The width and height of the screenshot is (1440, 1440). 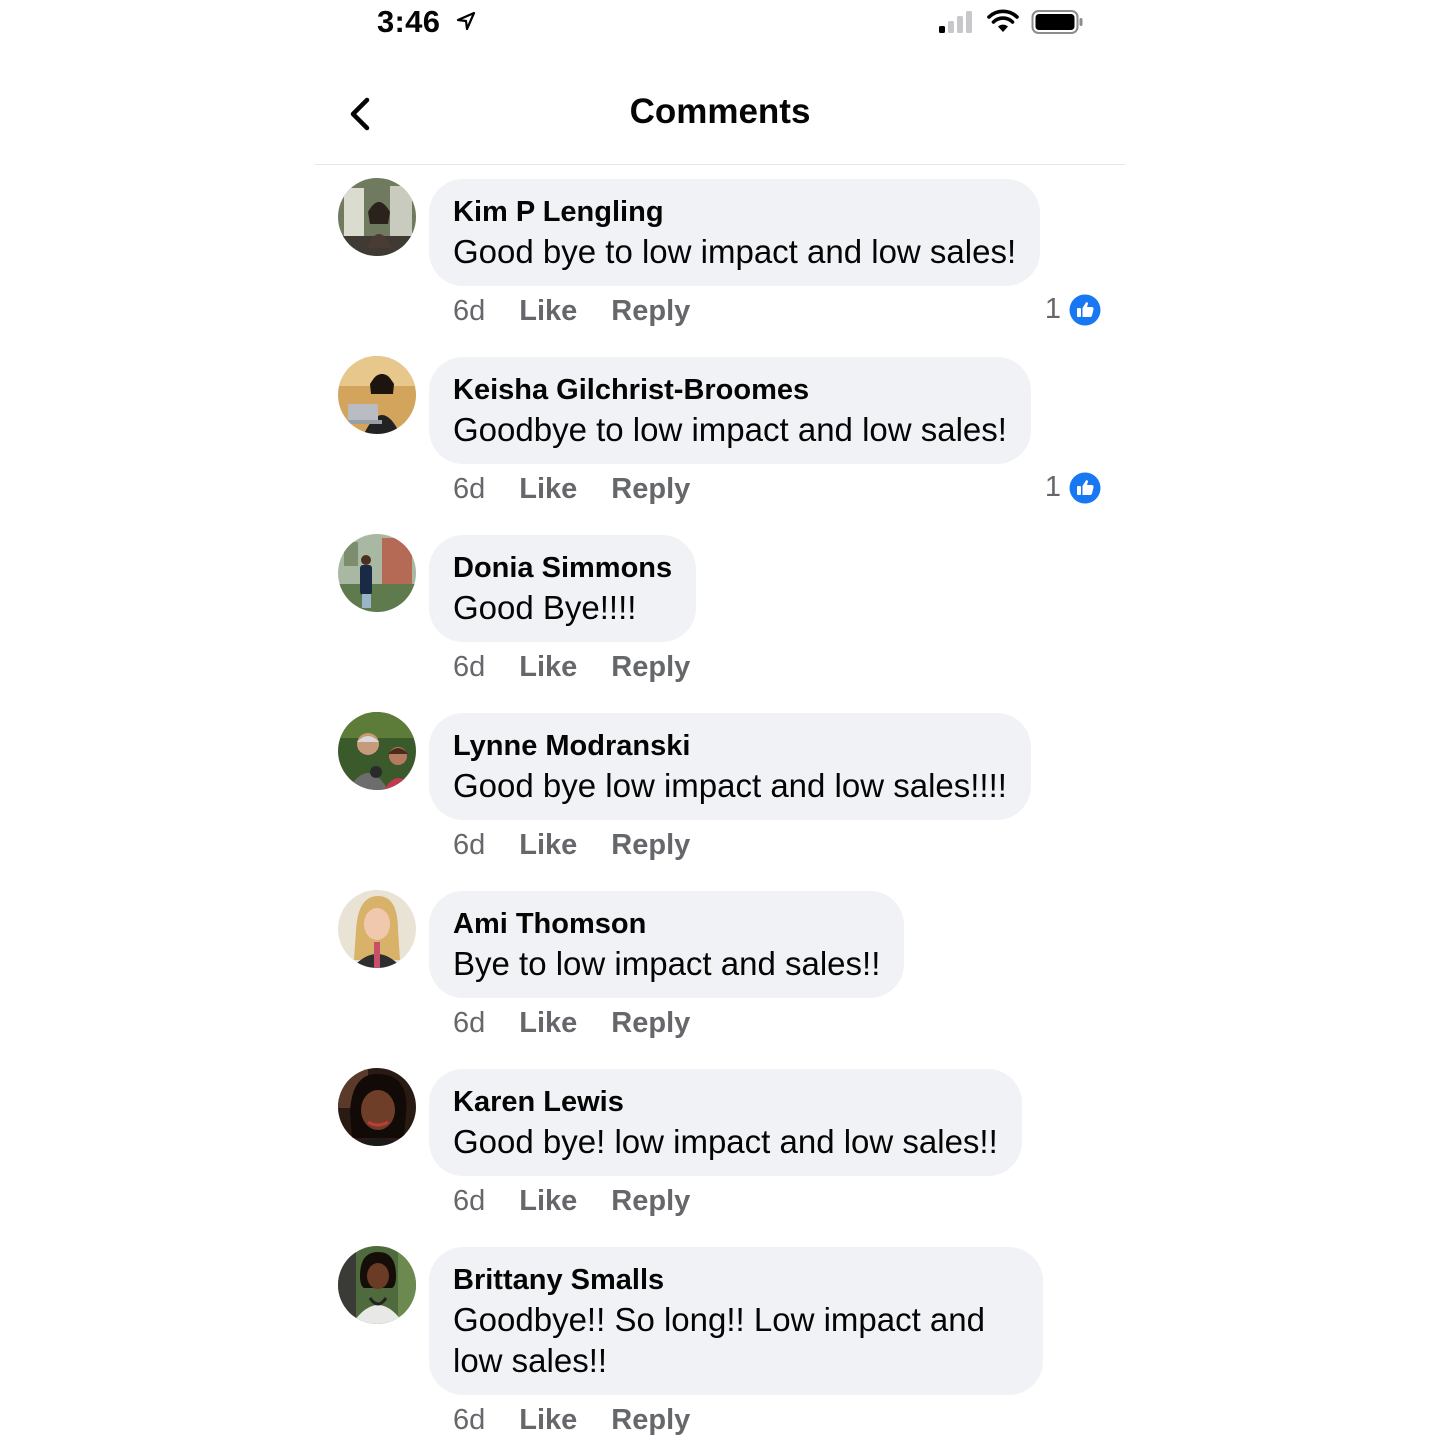 What do you see at coordinates (736, 1280) in the screenshot?
I see `comment-author: Brittany Smalls` at bounding box center [736, 1280].